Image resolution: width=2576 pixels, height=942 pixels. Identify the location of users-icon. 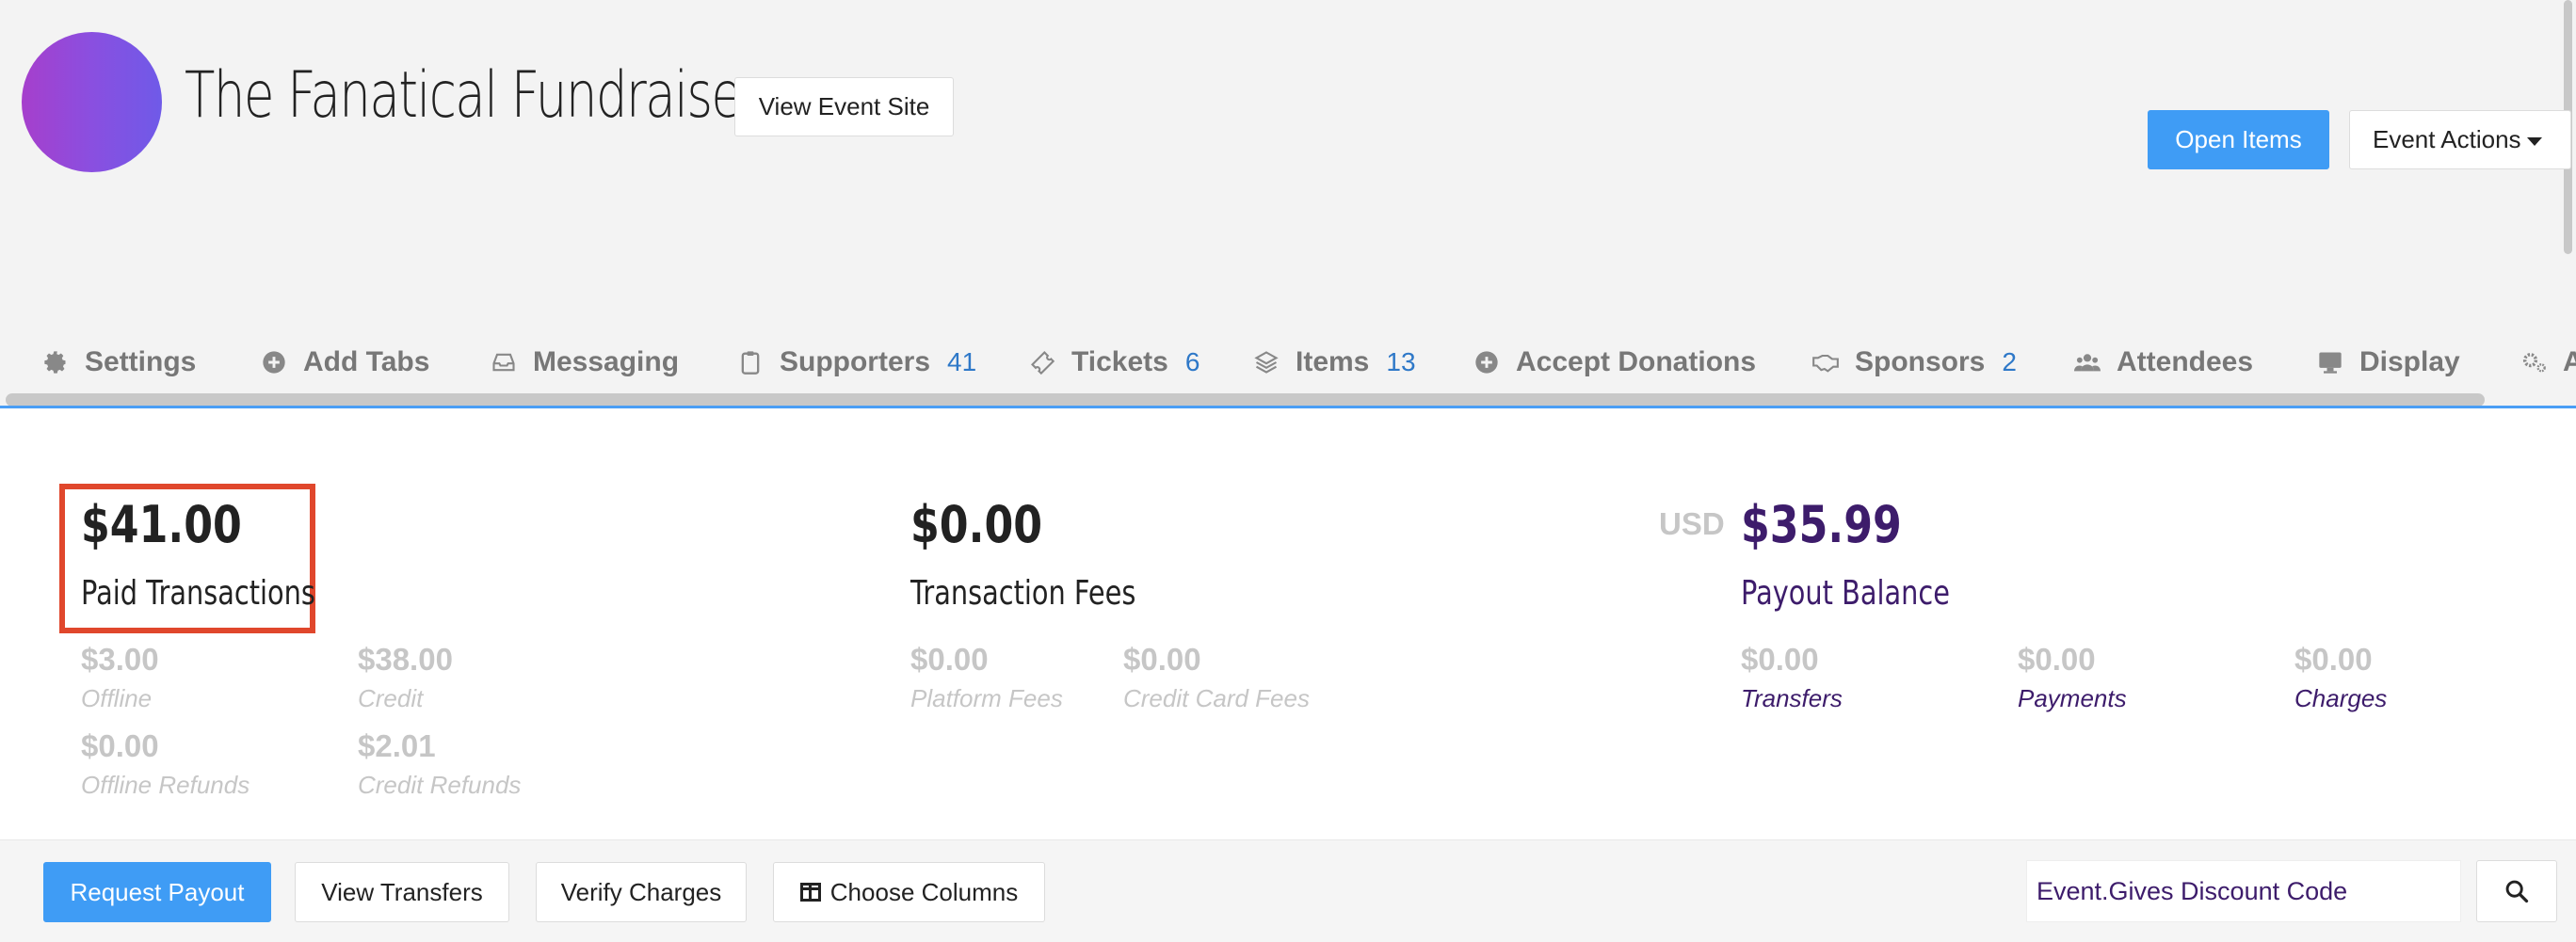
(2087, 362).